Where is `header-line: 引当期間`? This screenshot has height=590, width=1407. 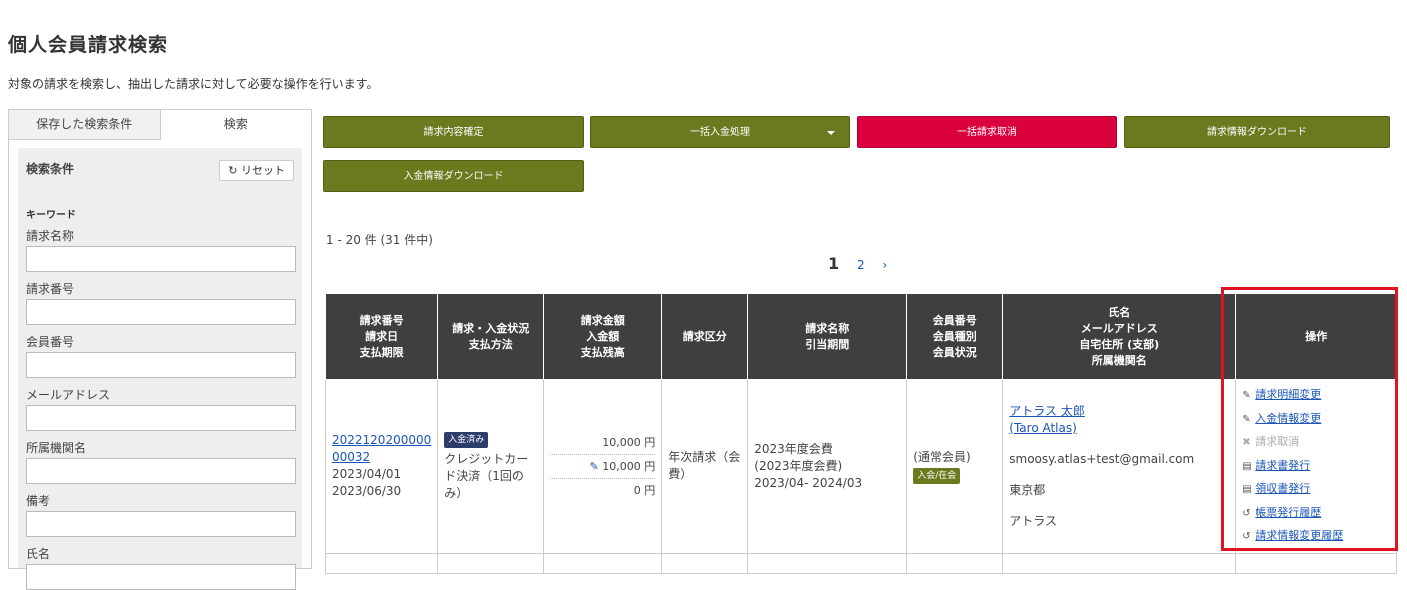
header-line: 引当期間 is located at coordinates (827, 344).